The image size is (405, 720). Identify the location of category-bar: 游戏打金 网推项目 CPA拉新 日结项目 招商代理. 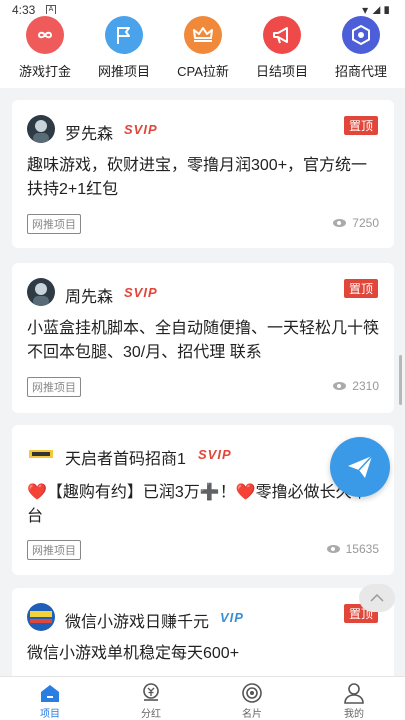
(202, 51).